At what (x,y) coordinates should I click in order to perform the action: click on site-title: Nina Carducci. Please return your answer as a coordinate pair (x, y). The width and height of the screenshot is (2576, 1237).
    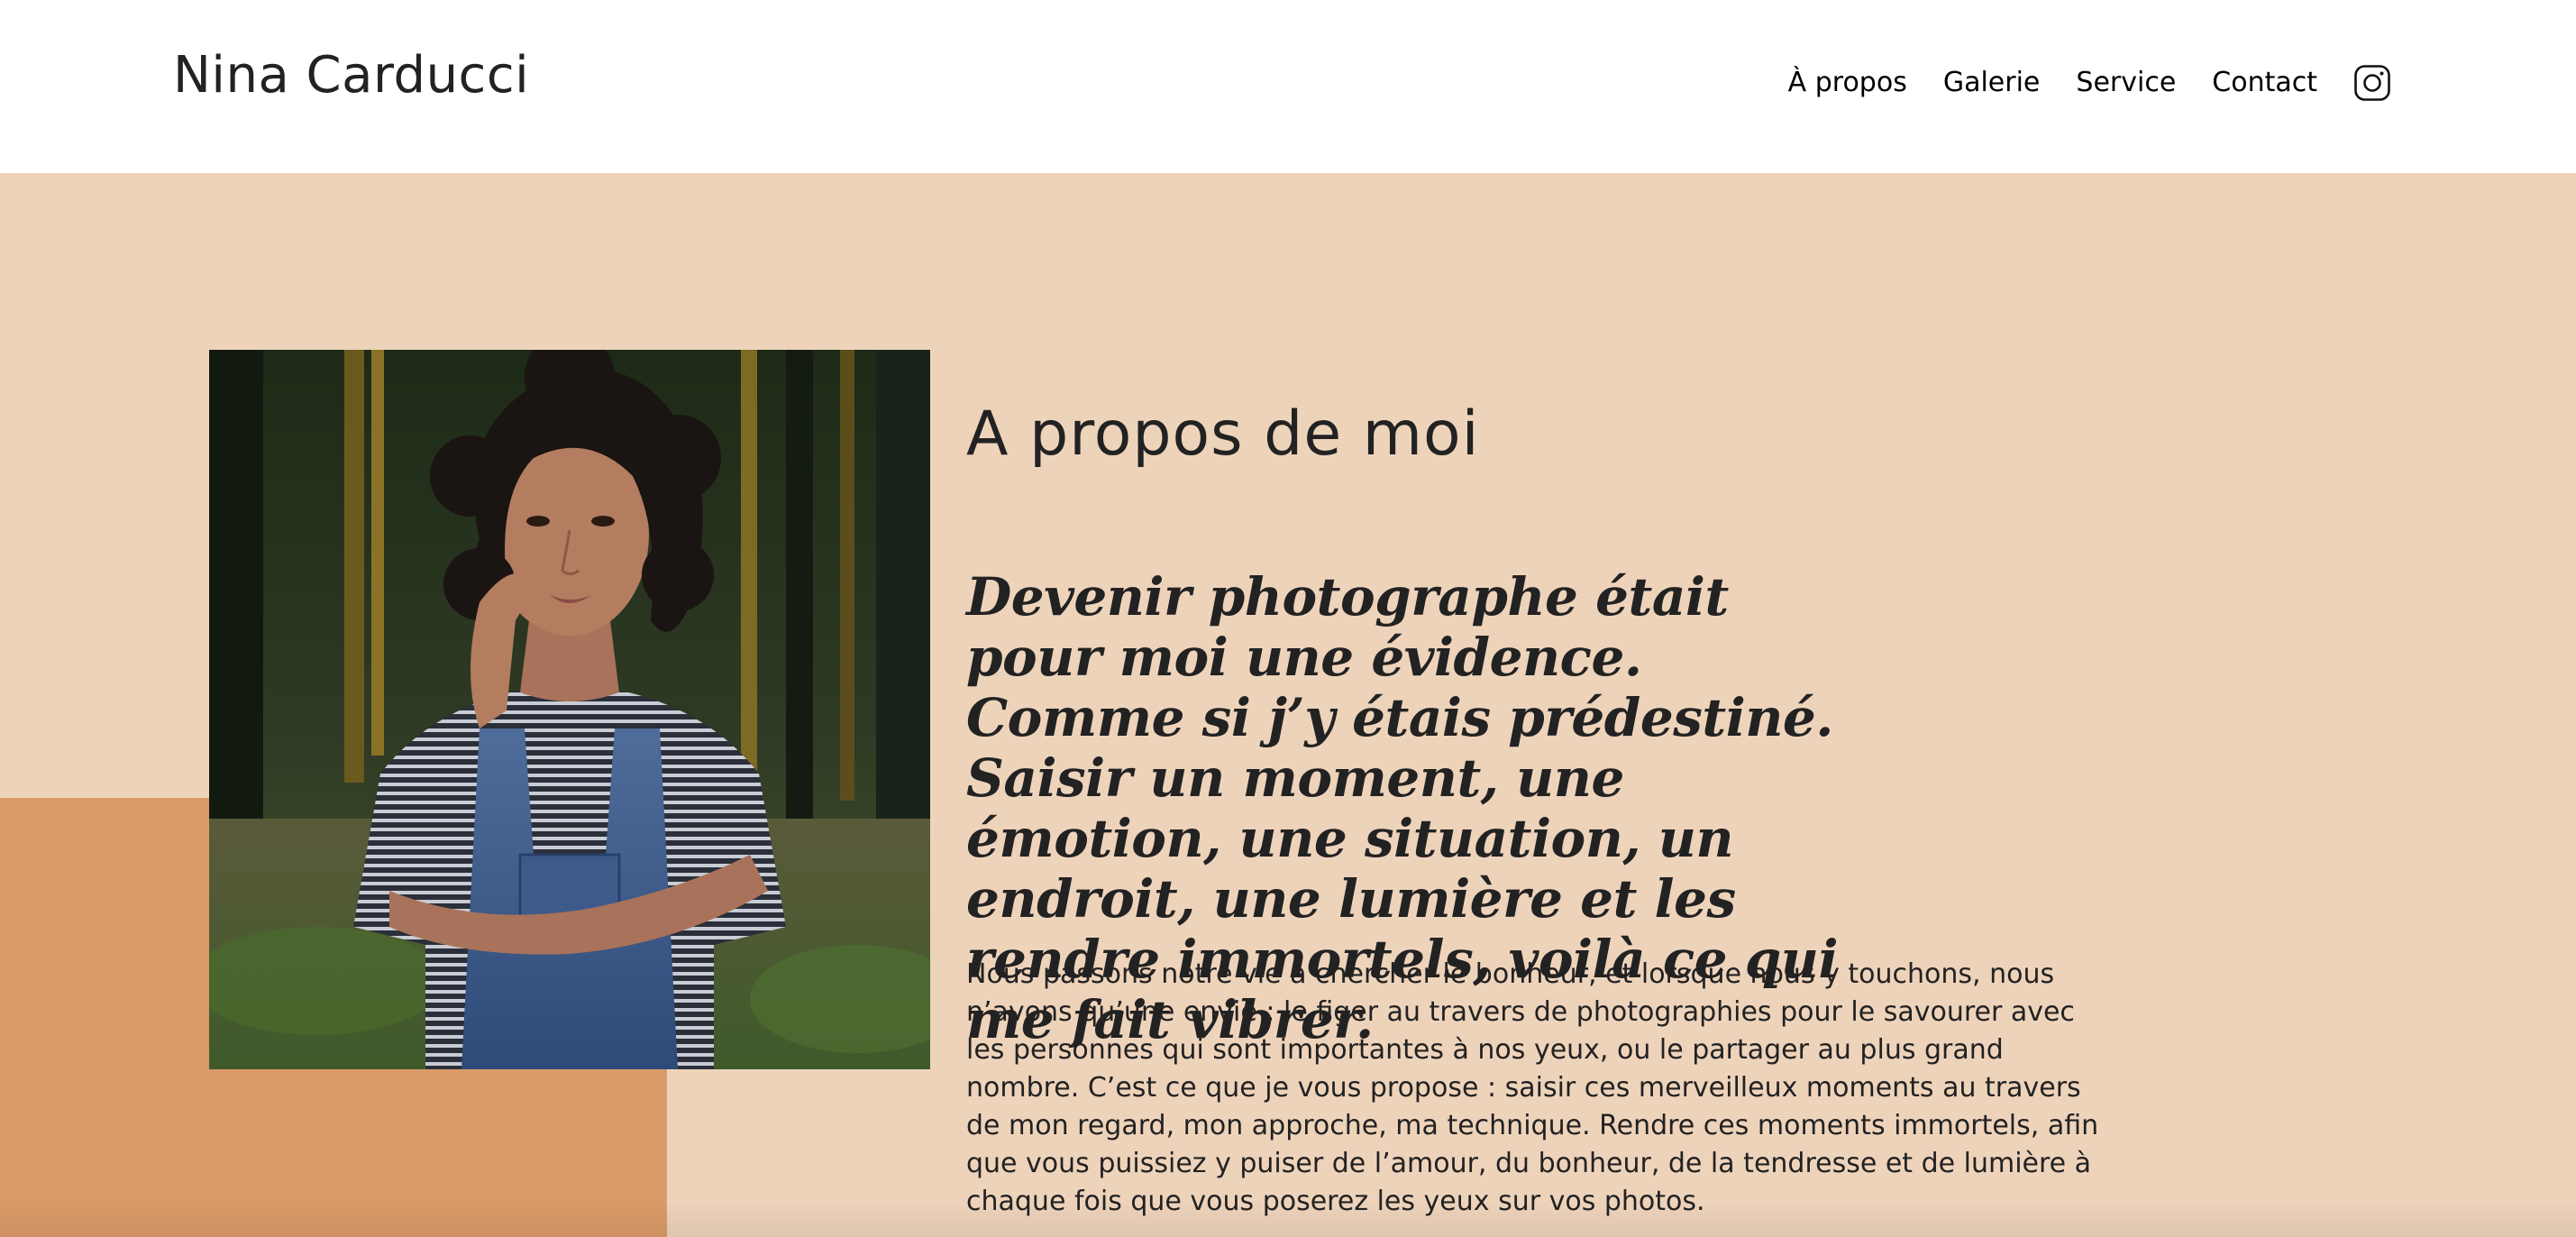
    Looking at the image, I should click on (351, 75).